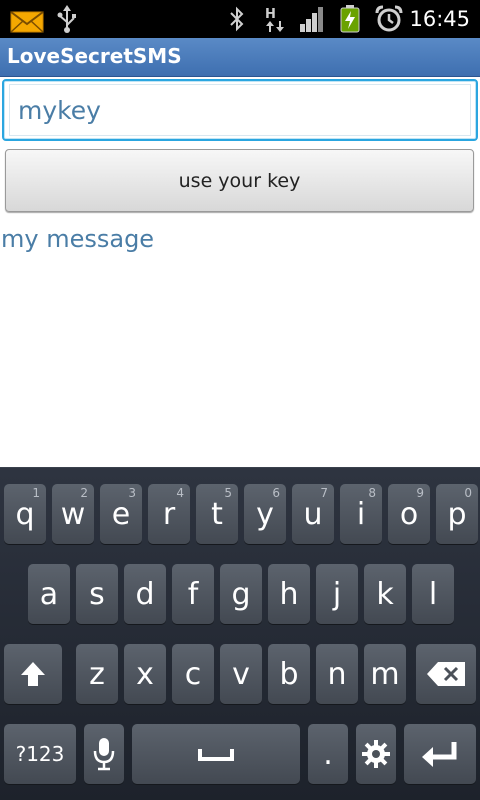 The width and height of the screenshot is (480, 800). I want to click on key-a: a, so click(49, 594).